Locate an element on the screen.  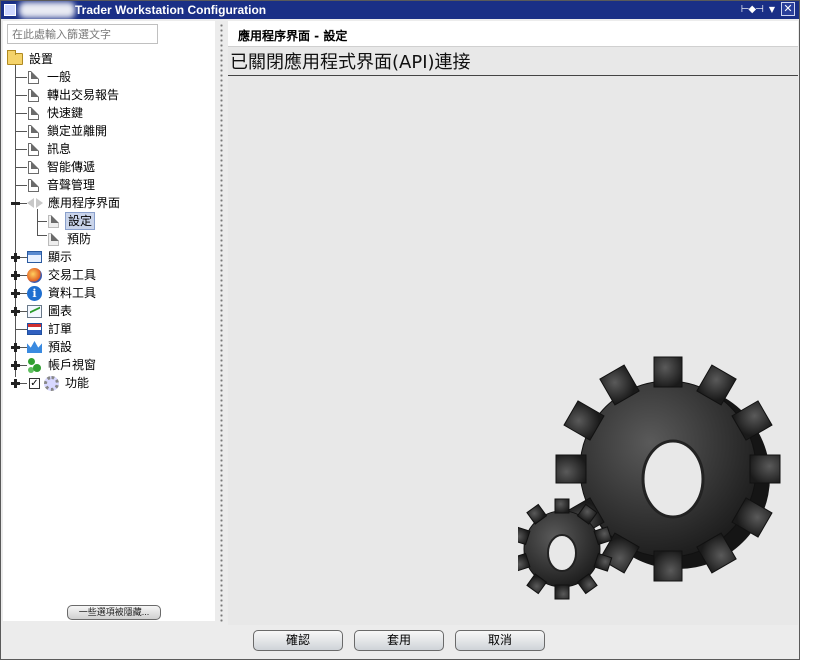
tree-root: 設置 is located at coordinates (31, 59).